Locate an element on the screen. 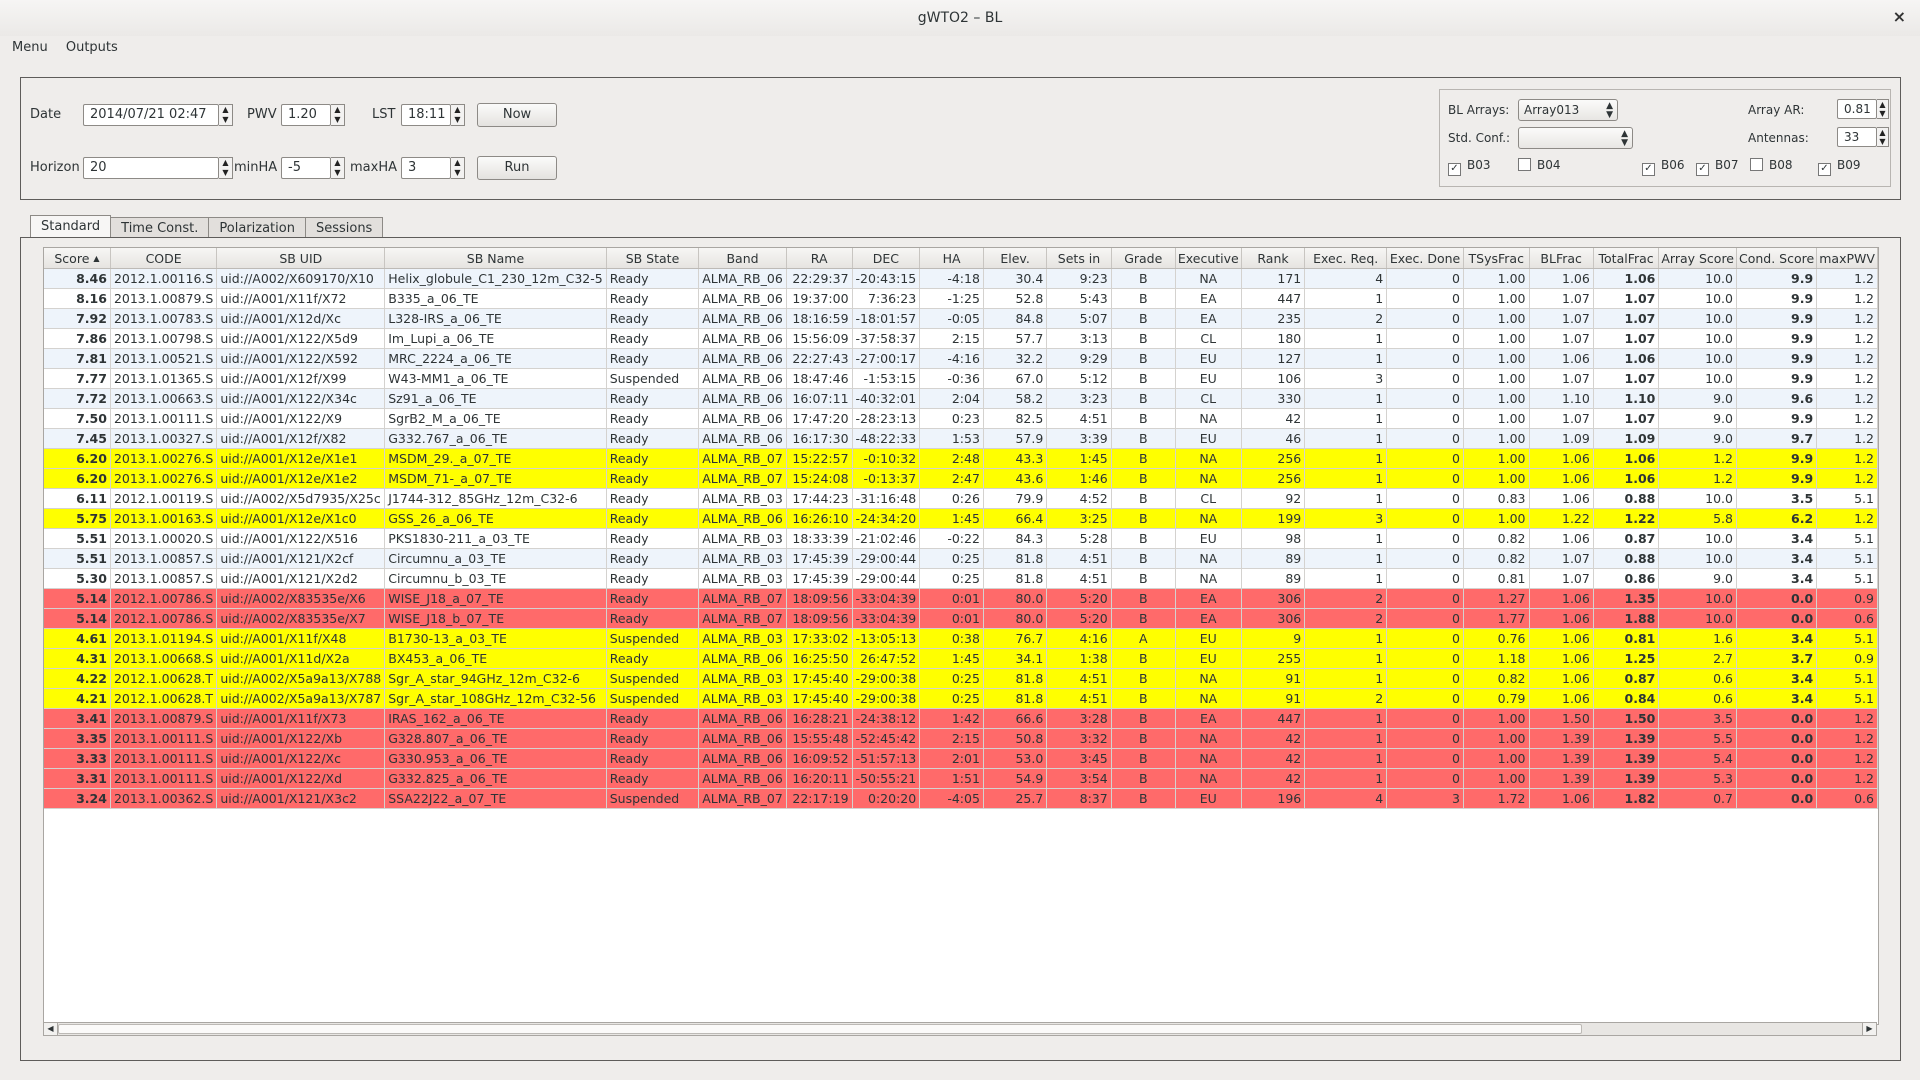 The image size is (1920, 1080). table-cell: uid://A001/X12e/X1c0 is located at coordinates (301, 518).